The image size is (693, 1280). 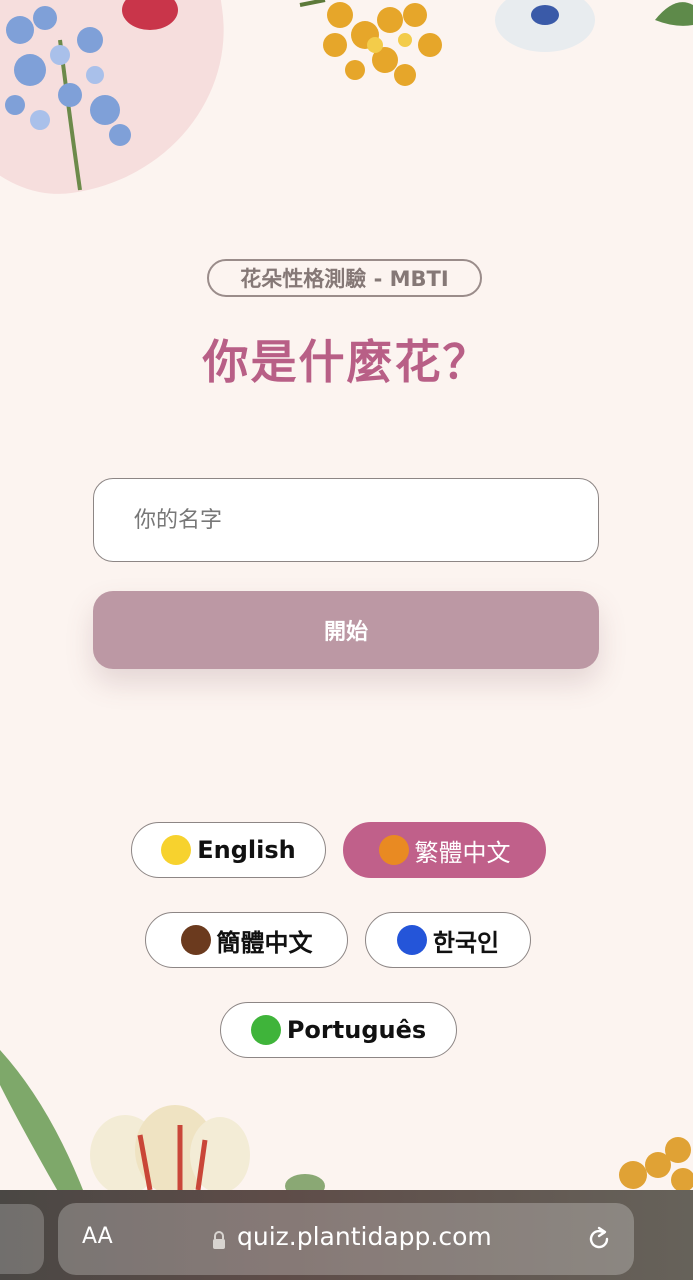 What do you see at coordinates (364, 1236) in the screenshot?
I see `url-text: quiz.plantidapp.com` at bounding box center [364, 1236].